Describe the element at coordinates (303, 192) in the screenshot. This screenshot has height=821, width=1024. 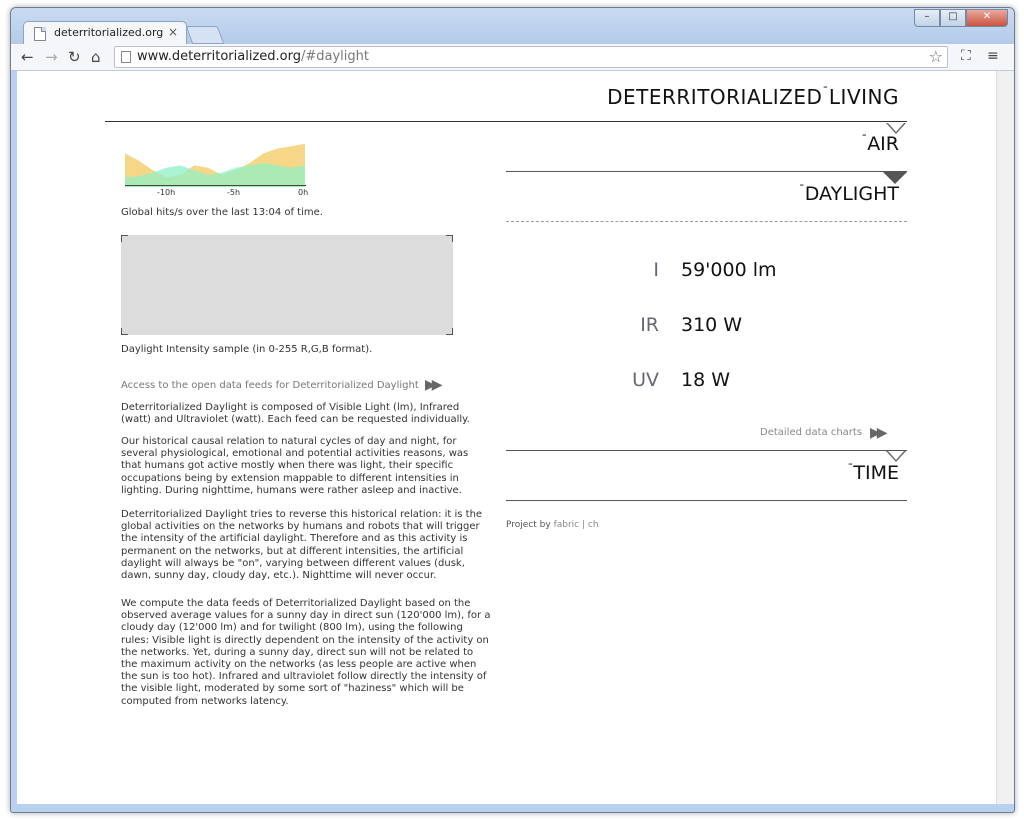
I see `tick-label-0h: 0h` at that location.